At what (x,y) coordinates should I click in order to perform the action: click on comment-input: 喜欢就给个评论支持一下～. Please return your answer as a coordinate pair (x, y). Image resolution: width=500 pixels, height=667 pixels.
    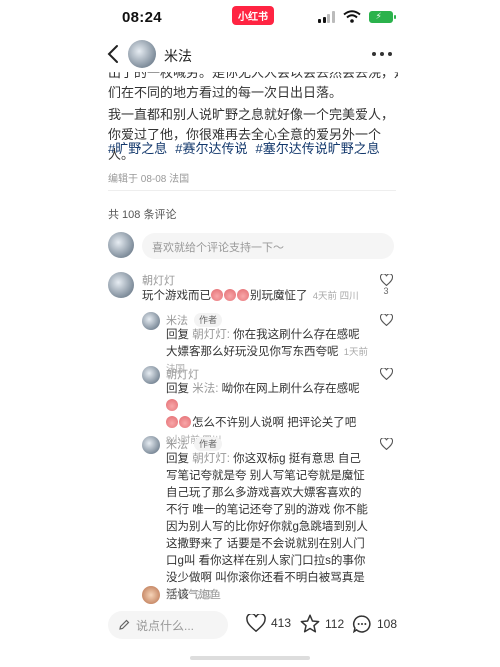
    Looking at the image, I should click on (268, 246).